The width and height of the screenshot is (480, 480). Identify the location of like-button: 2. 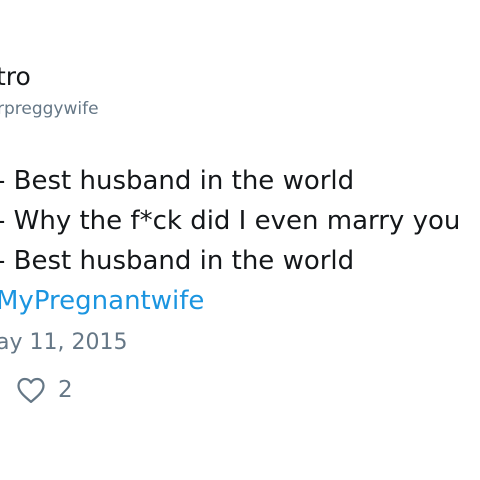
(44, 390).